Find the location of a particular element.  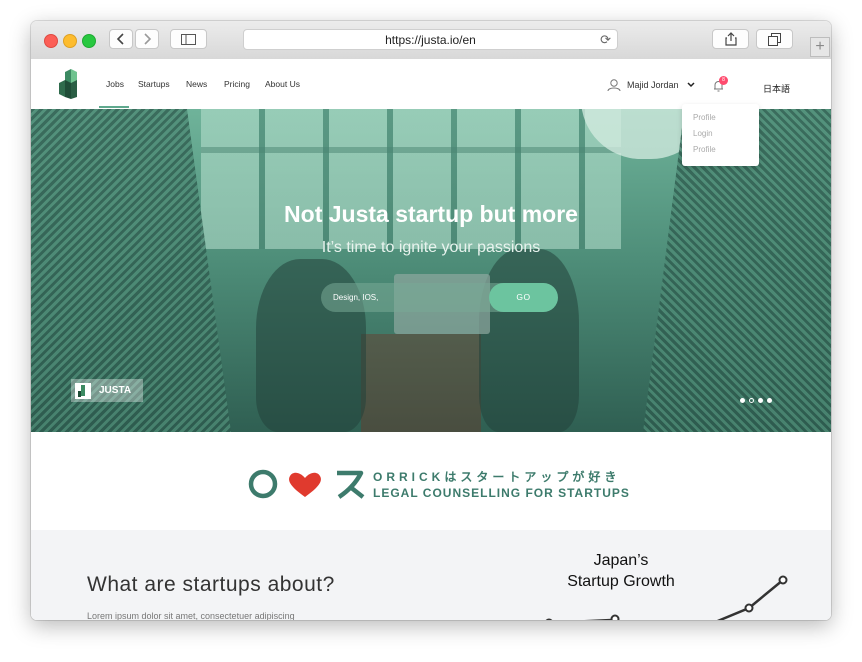

nav-pricing: Pricing is located at coordinates (237, 84).